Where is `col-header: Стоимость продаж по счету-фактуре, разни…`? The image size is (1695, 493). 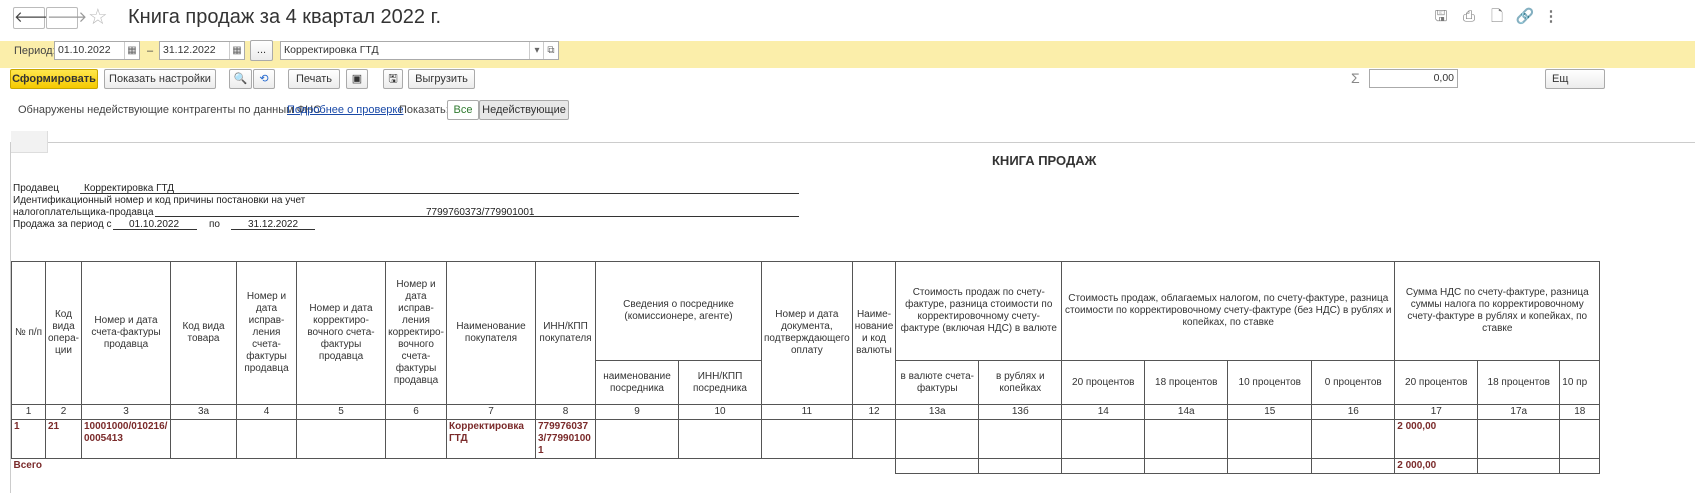 col-header: Стоимость продаж по счету-фактуре, разни… is located at coordinates (979, 311).